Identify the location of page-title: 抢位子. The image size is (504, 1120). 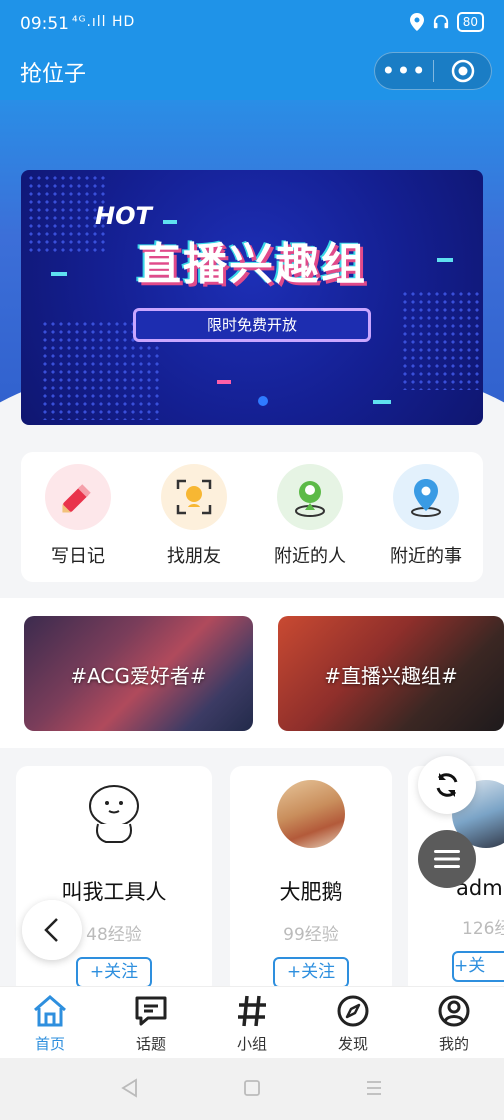
(53, 74).